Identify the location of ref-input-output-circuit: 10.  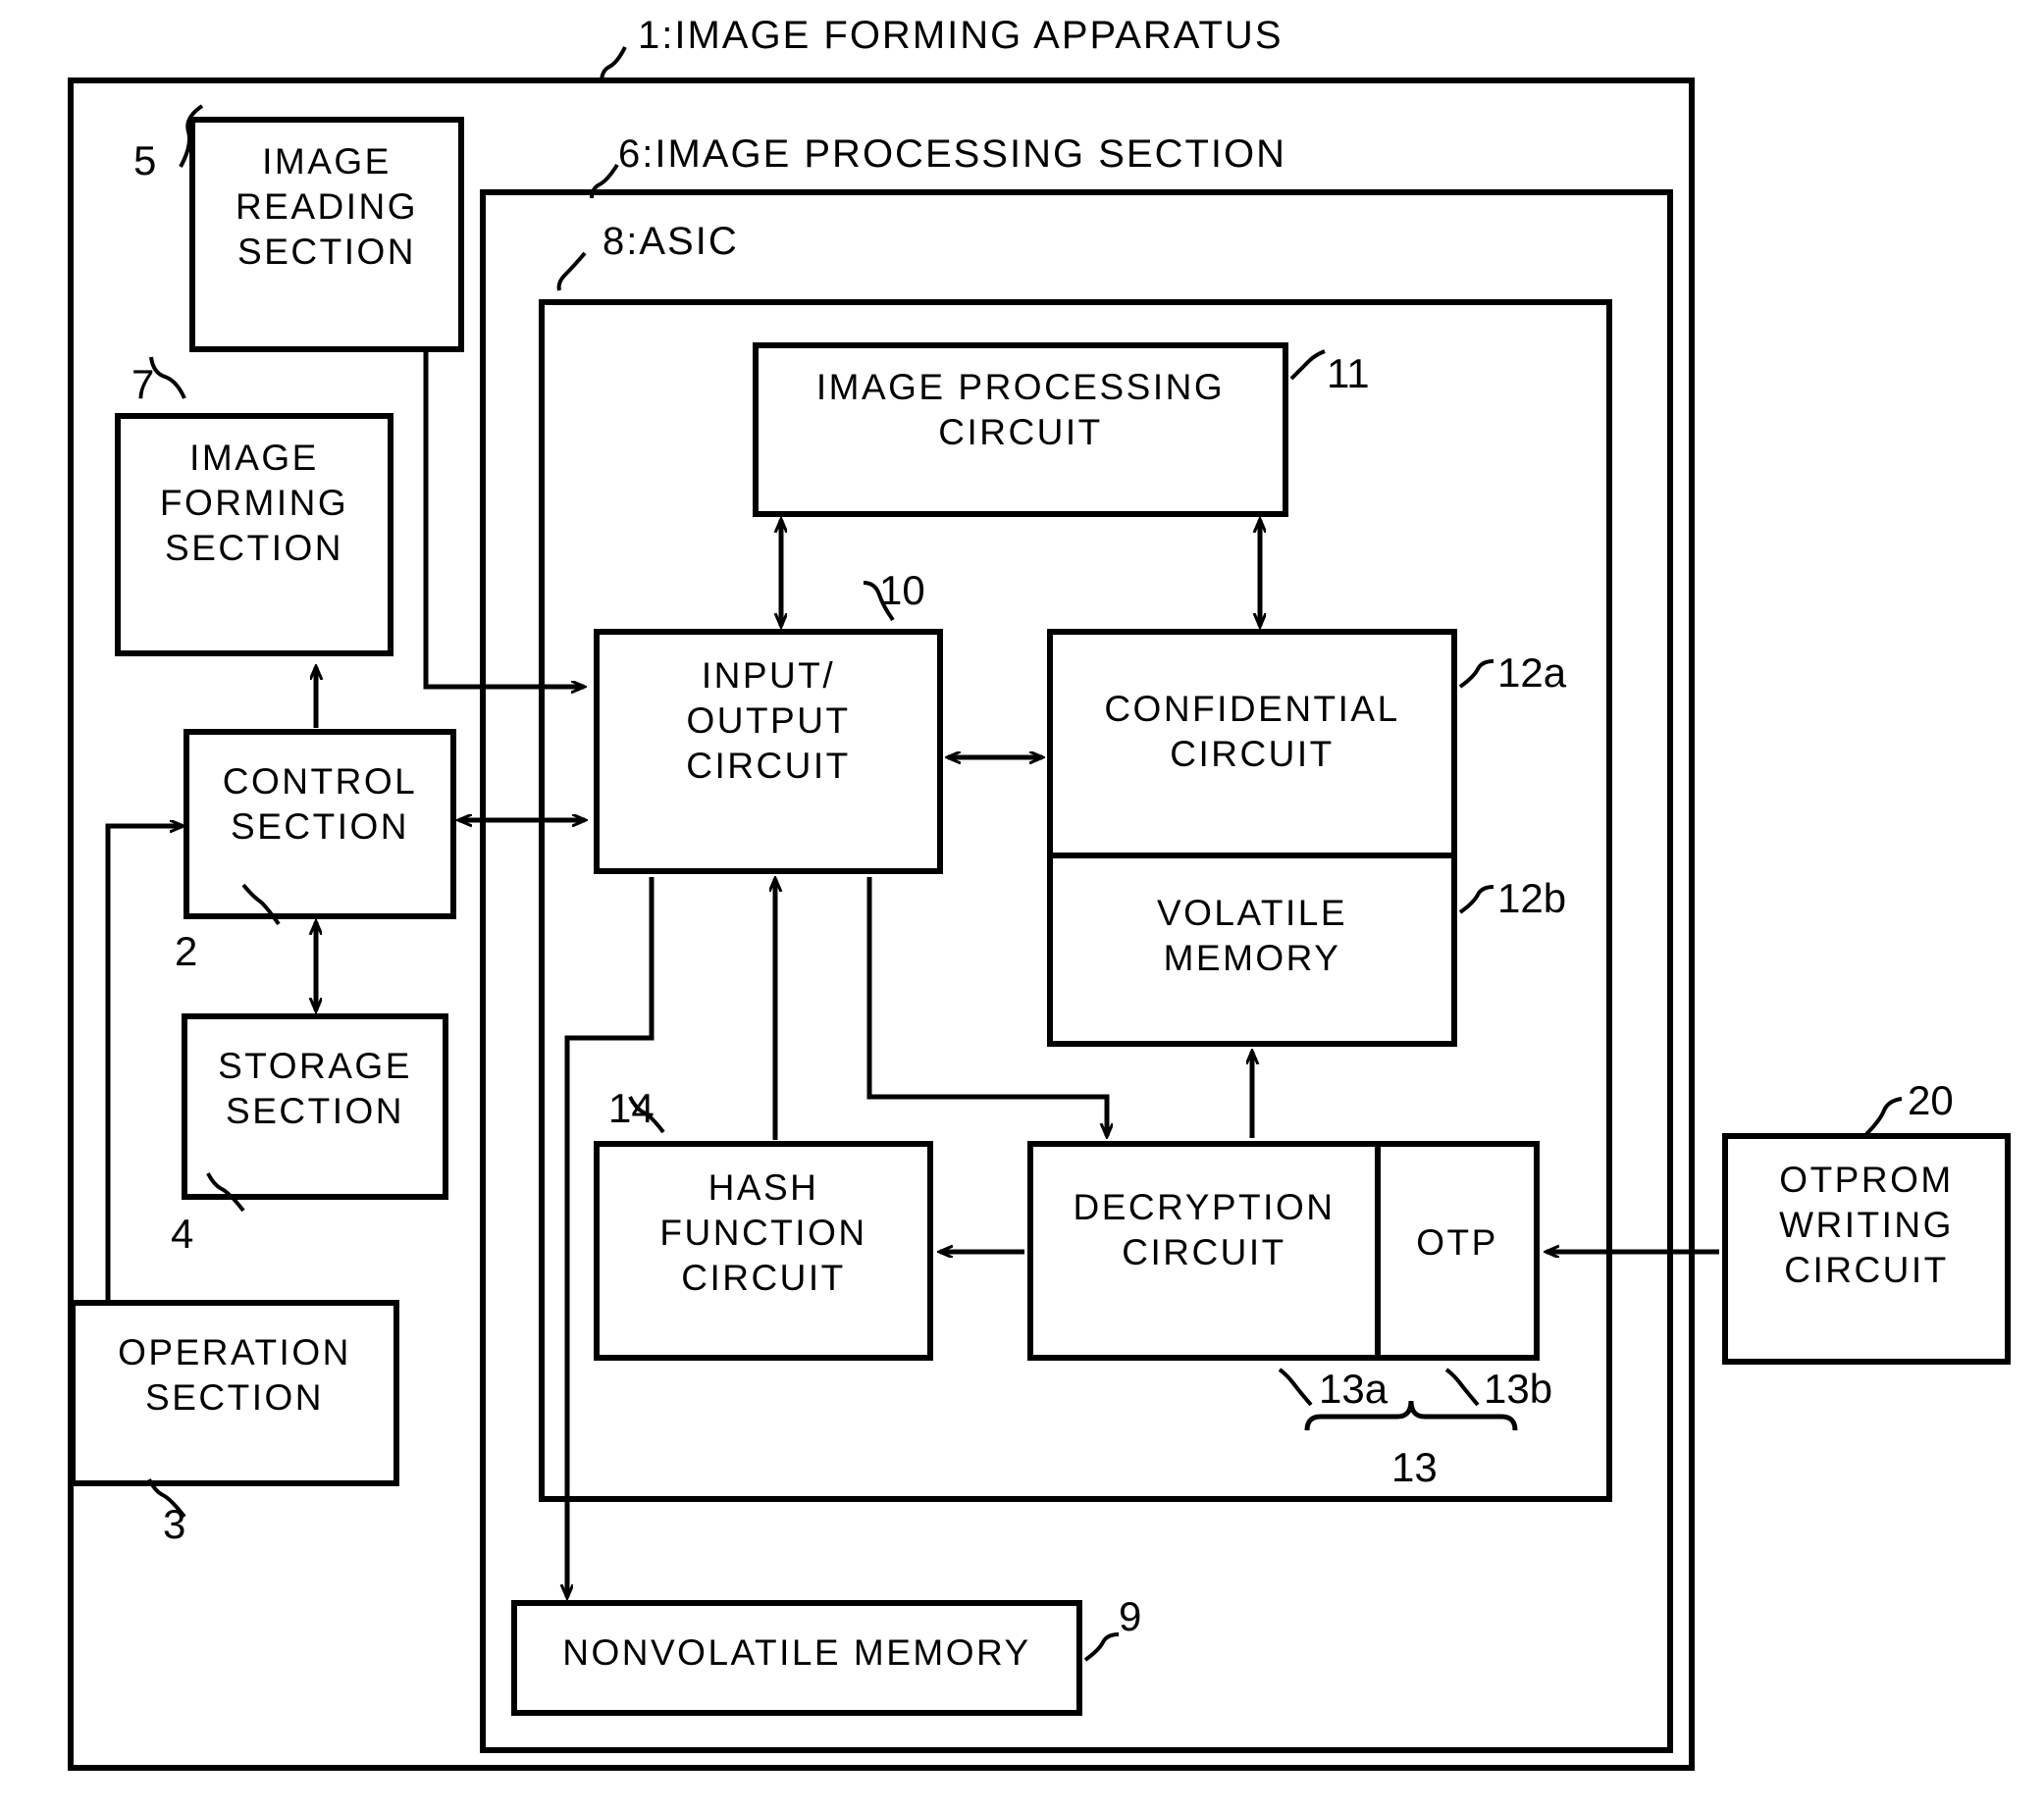
(902, 590).